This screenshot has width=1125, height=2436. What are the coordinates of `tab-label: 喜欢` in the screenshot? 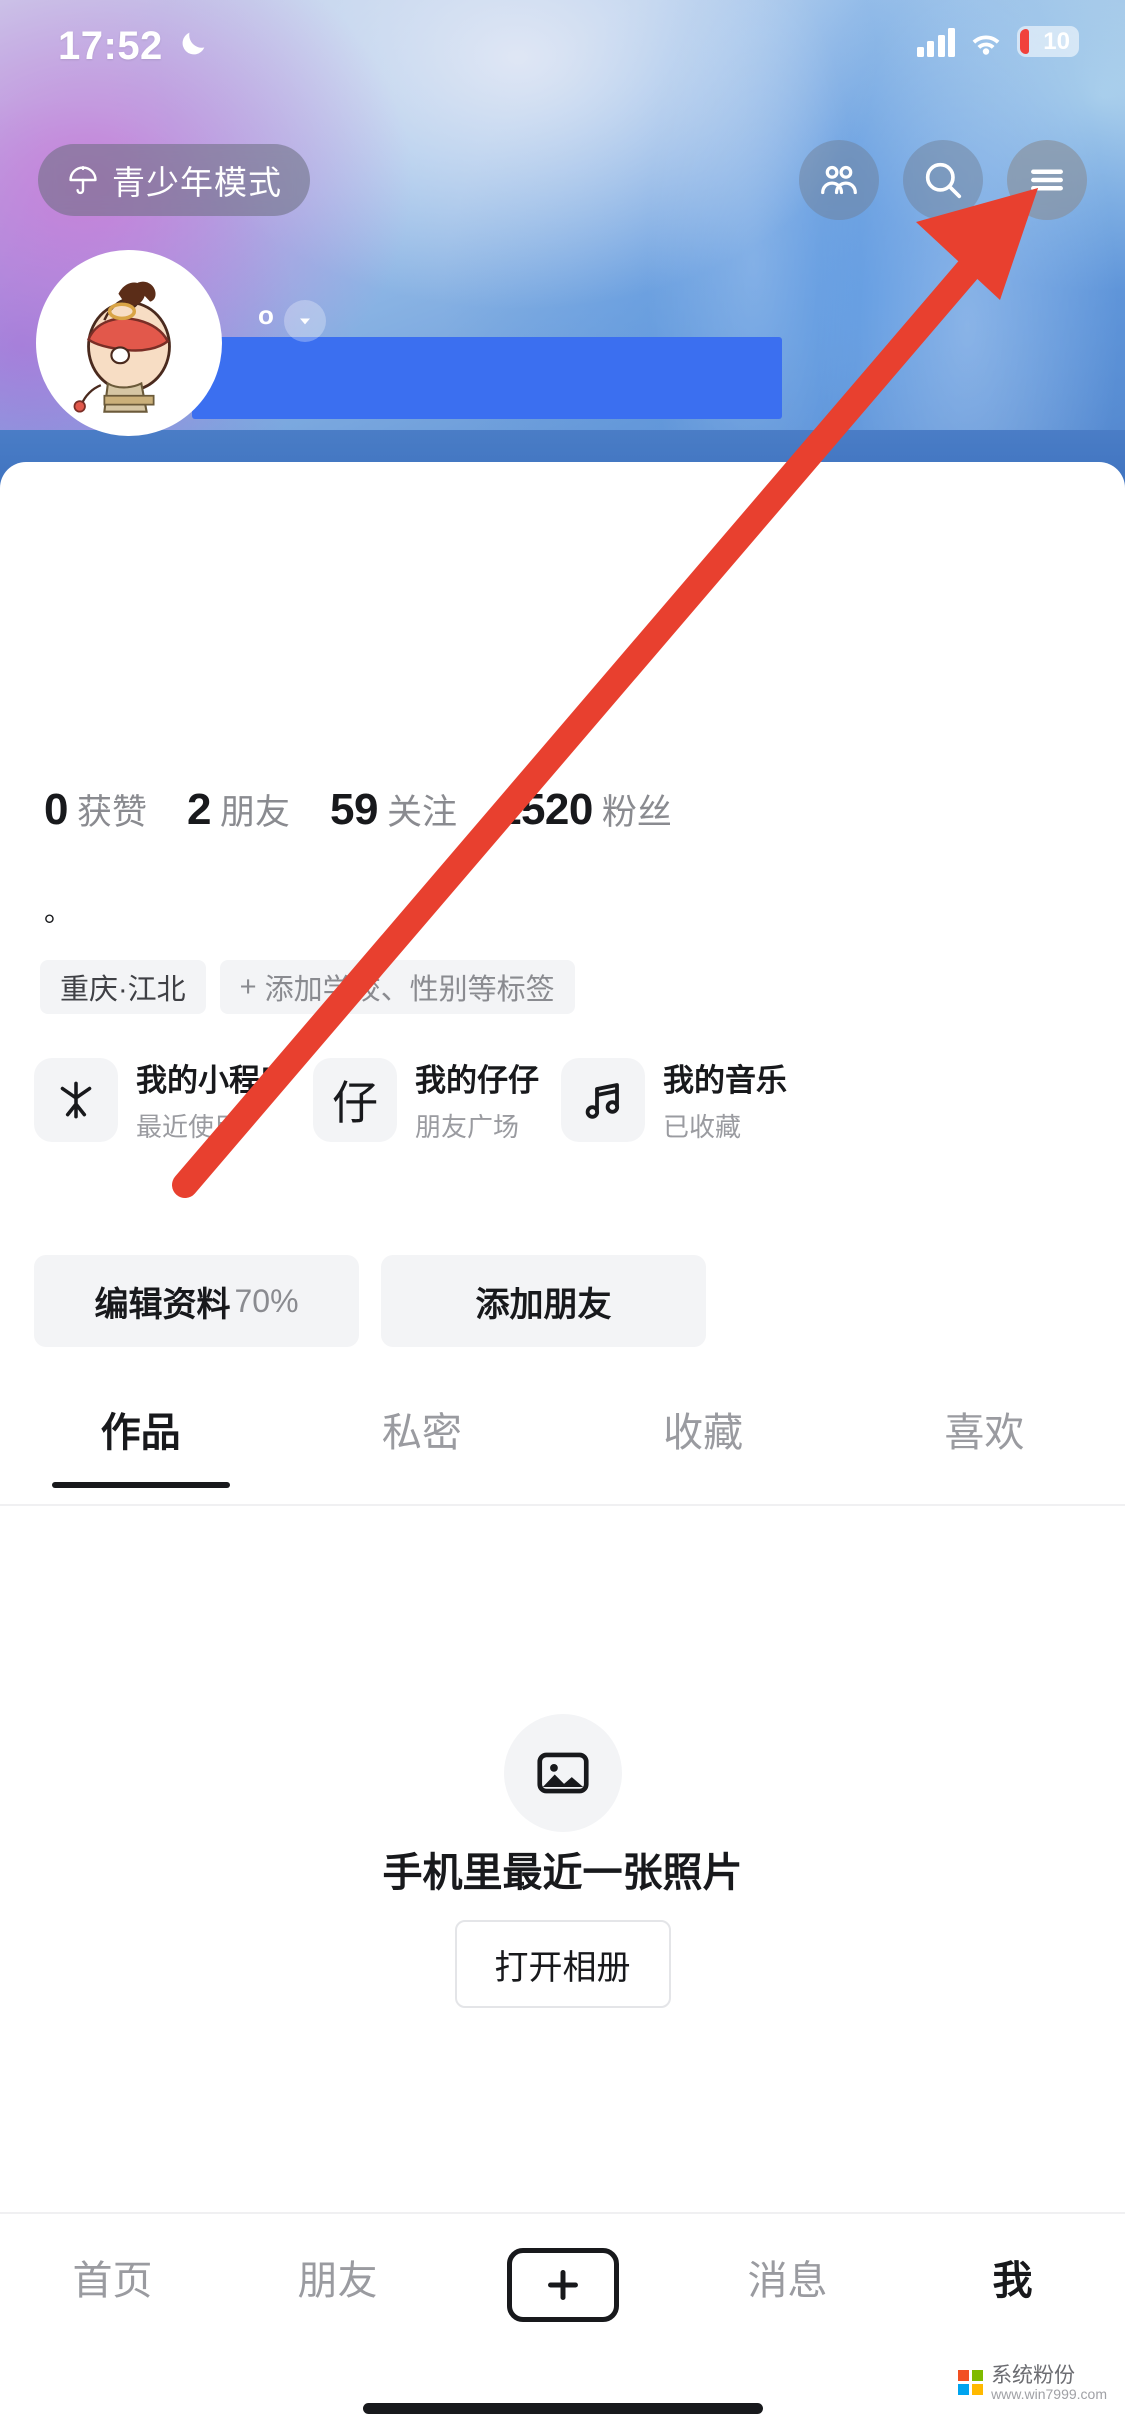 It's located at (984, 1433).